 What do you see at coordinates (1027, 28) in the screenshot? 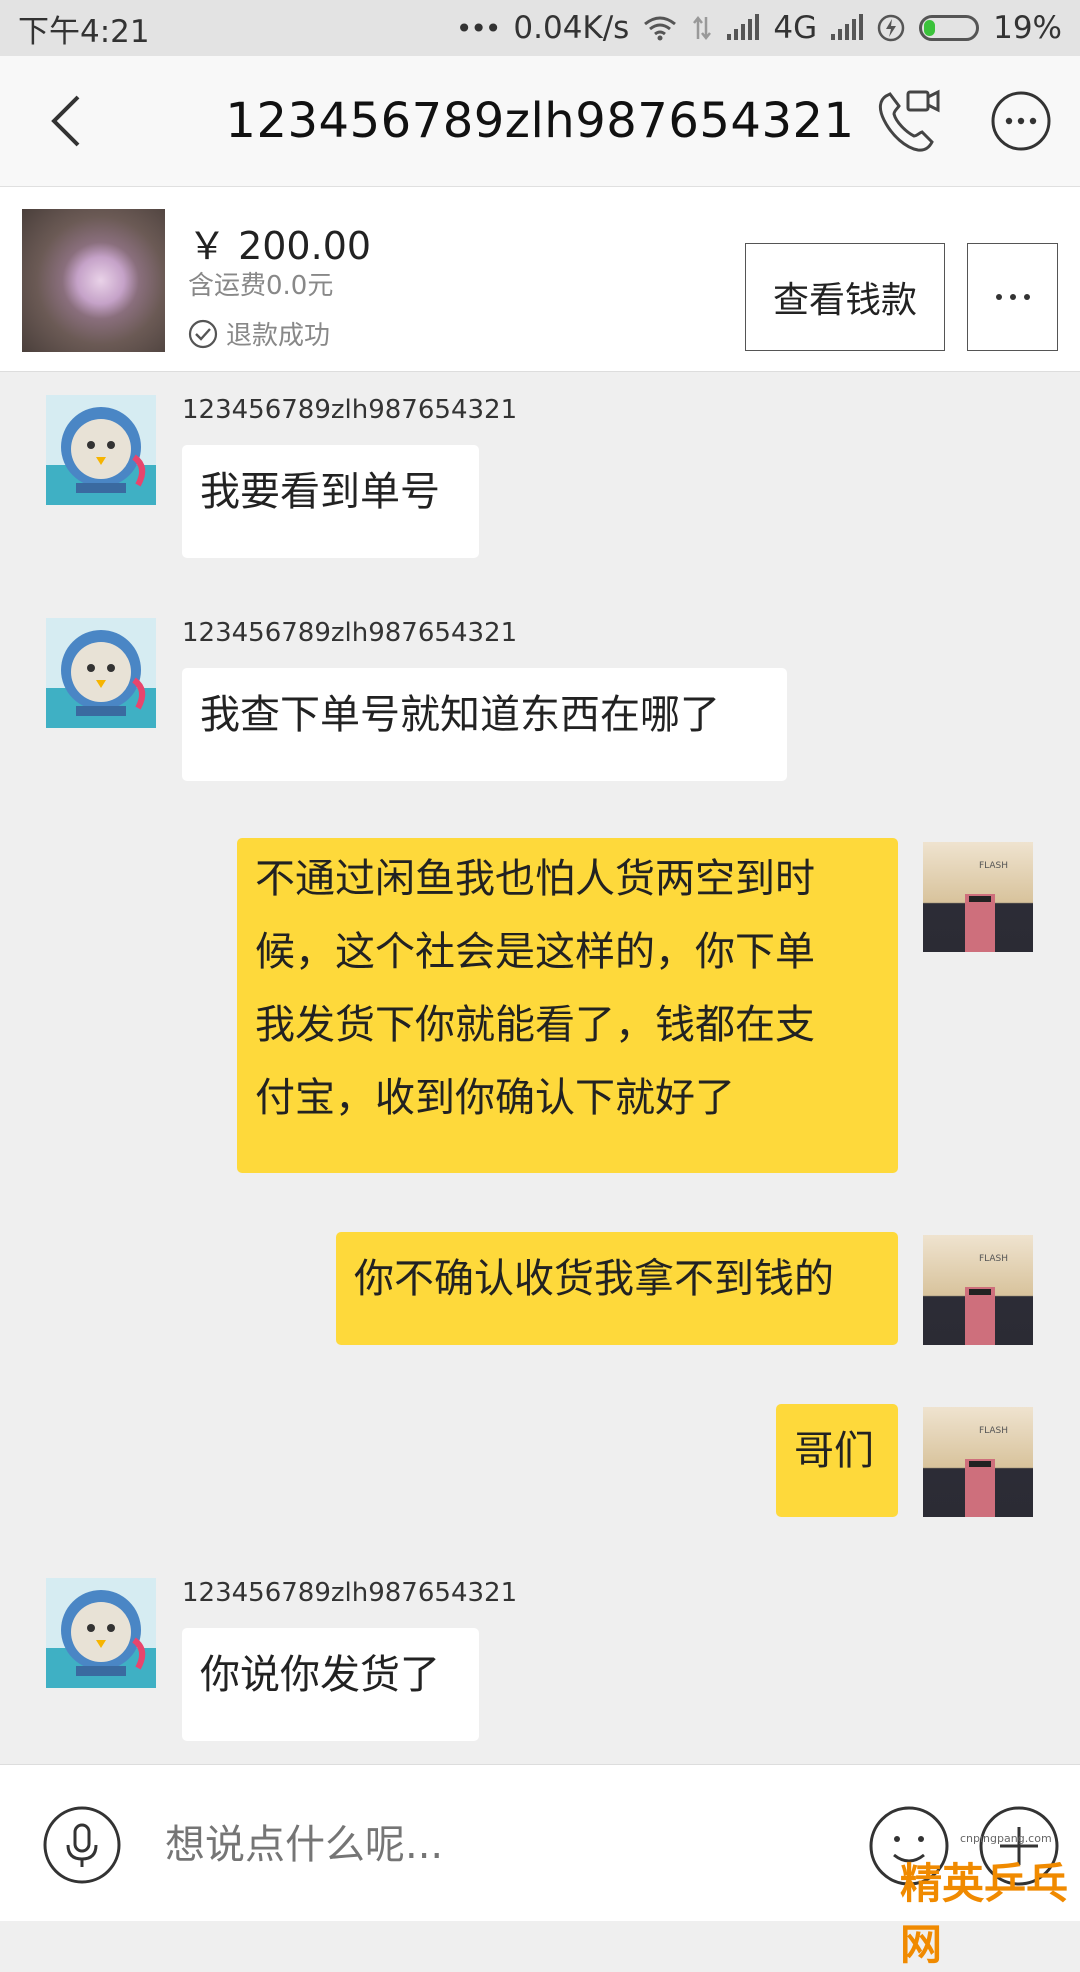
I see `battery-percent: 19%` at bounding box center [1027, 28].